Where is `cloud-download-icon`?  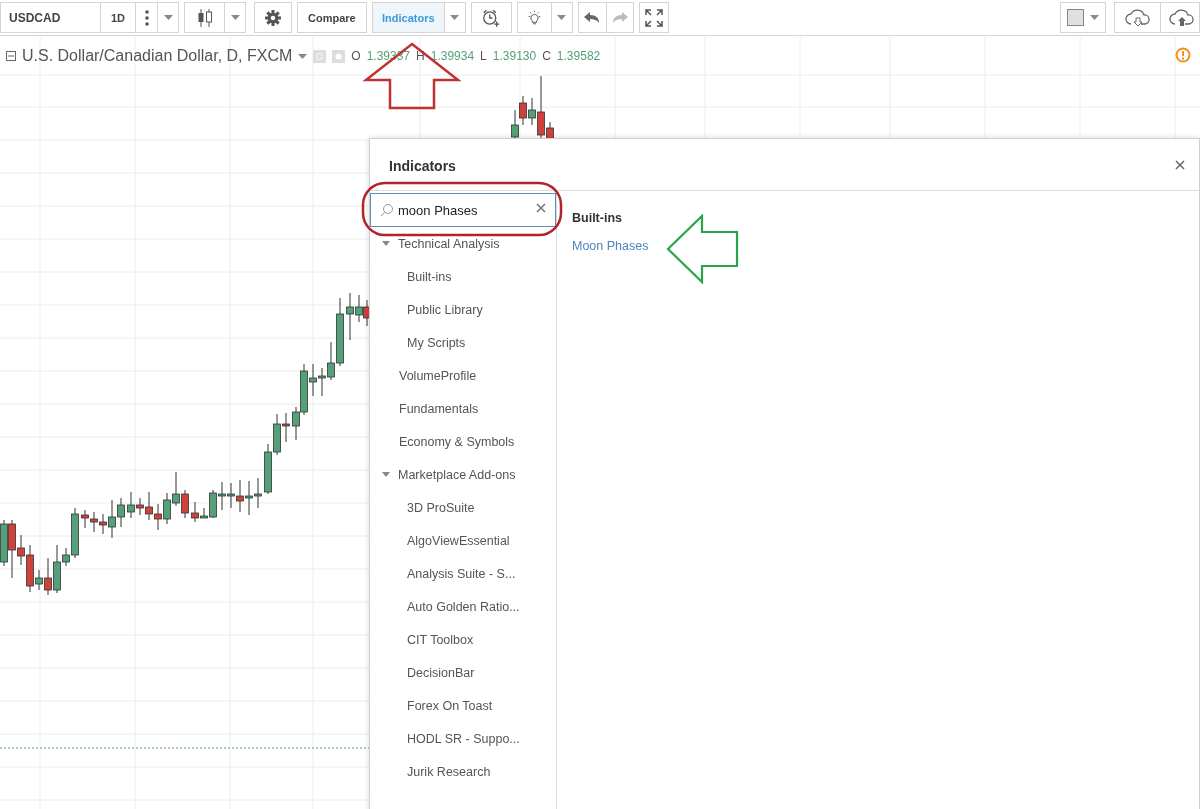 cloud-download-icon is located at coordinates (1137, 17).